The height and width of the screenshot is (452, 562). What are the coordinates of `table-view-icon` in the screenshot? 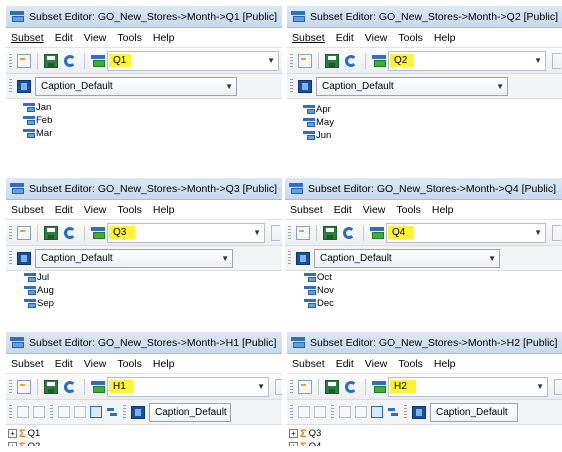 It's located at (377, 412).